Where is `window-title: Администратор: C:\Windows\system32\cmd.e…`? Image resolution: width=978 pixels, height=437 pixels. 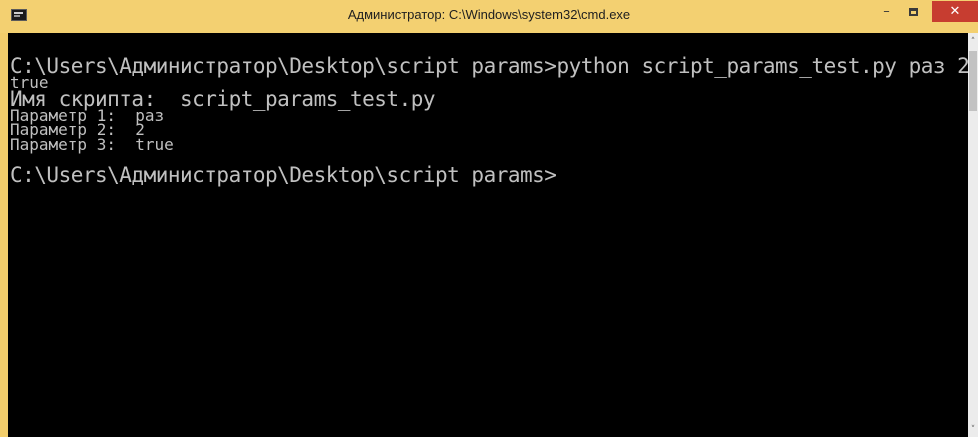
window-title: Администратор: C:\Windows\system32\cmd.e… is located at coordinates (489, 14).